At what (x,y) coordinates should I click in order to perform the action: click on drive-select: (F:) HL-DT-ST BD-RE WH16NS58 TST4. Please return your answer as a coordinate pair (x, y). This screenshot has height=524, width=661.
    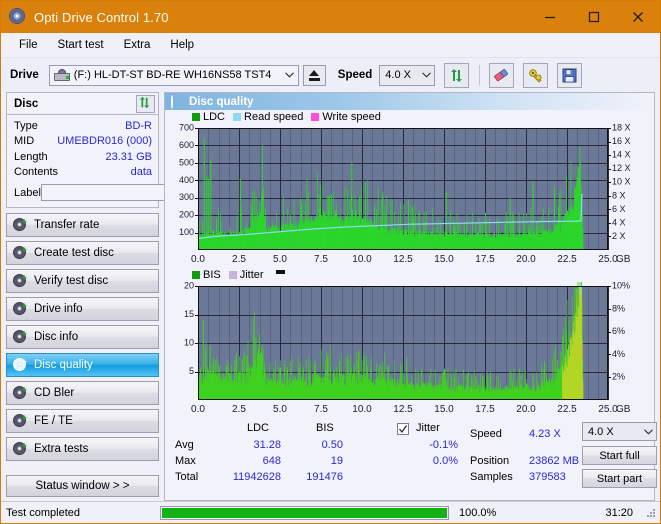
    Looking at the image, I should click on (173, 75).